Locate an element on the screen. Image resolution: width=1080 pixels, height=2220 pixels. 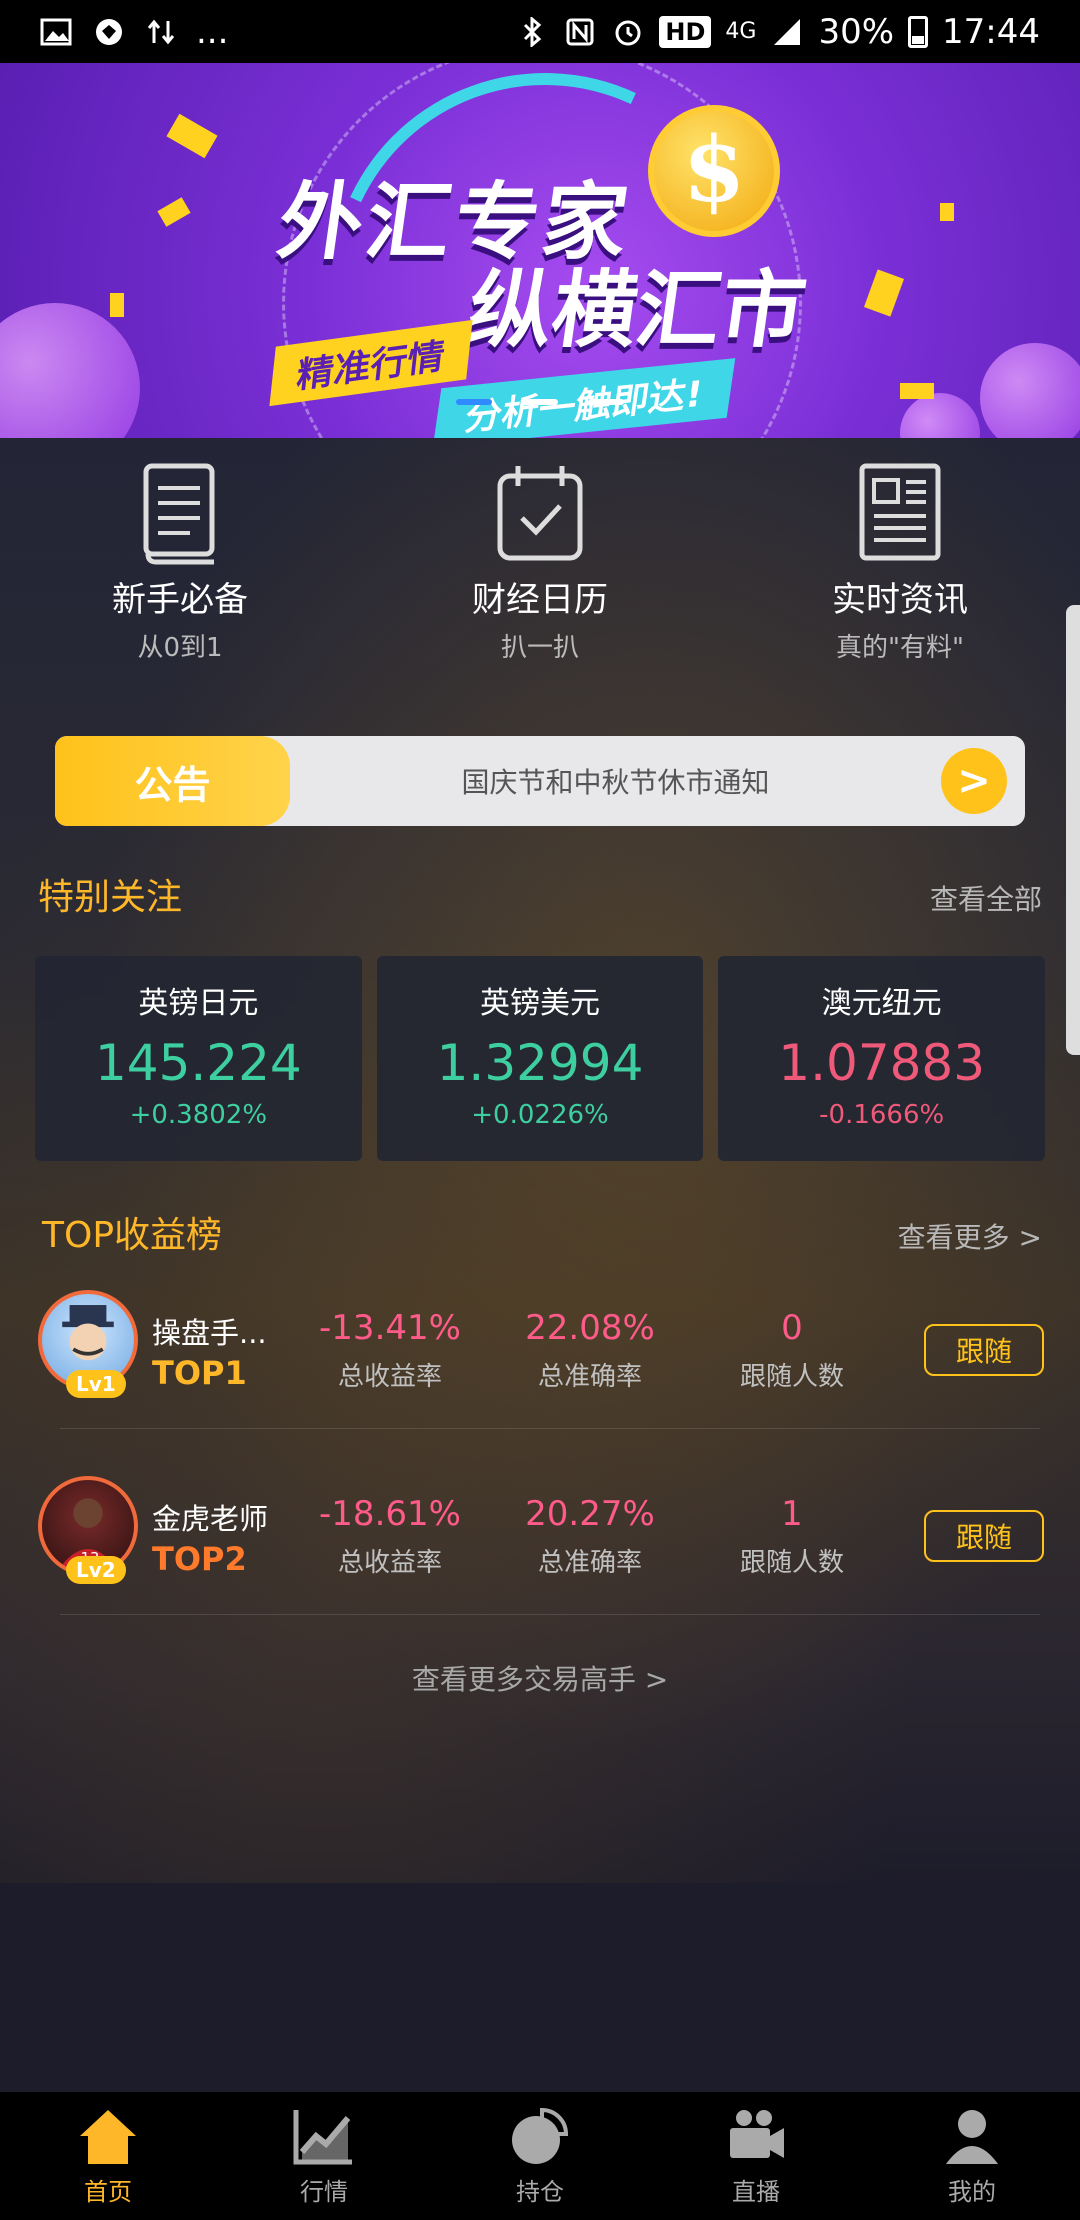
image-notification-icon is located at coordinates (56, 31).